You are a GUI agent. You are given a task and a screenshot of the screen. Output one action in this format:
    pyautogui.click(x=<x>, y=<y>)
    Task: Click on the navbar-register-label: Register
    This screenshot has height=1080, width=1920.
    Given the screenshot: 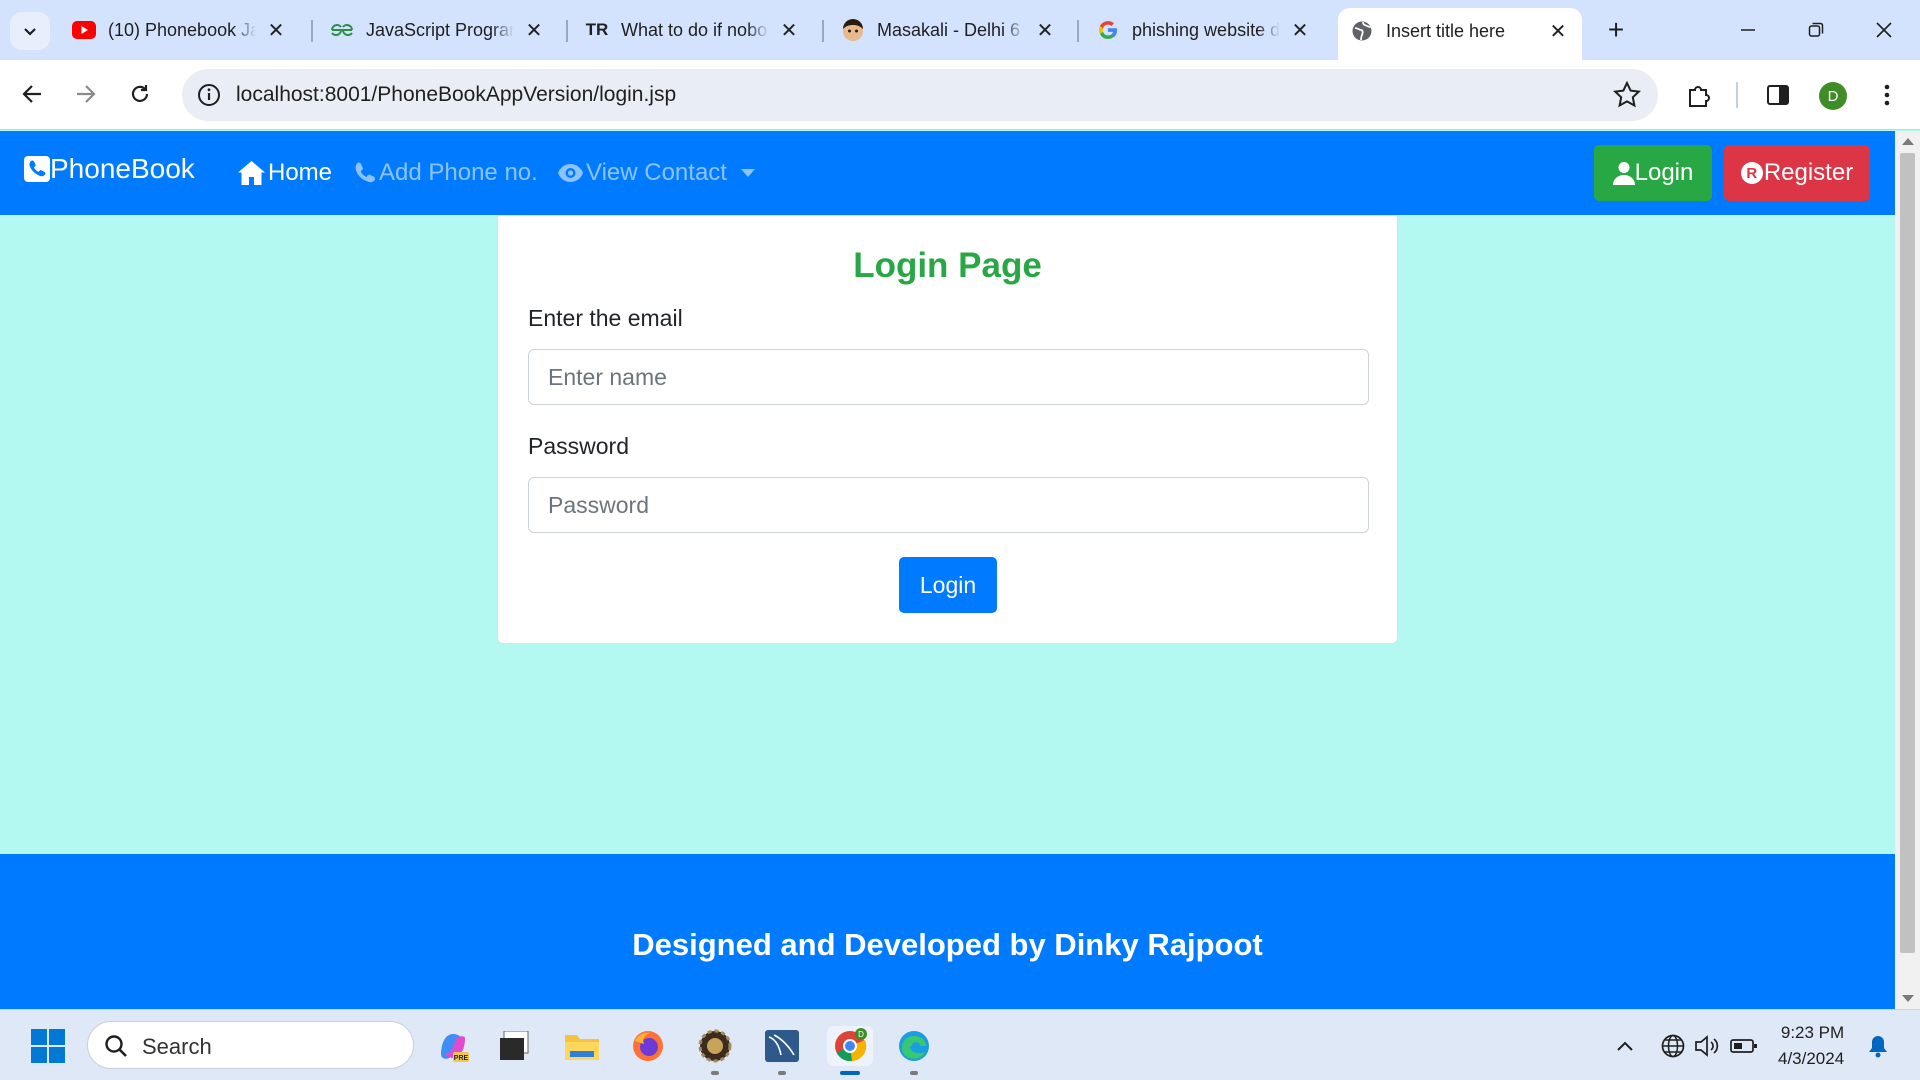 What is the action you would take?
    pyautogui.click(x=1808, y=172)
    